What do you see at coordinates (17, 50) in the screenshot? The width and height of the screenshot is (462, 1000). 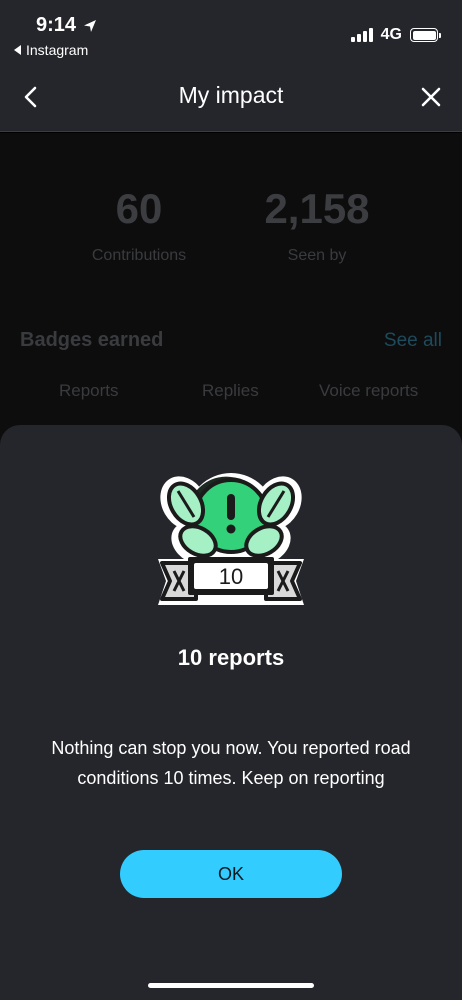 I see `back-triangle-icon` at bounding box center [17, 50].